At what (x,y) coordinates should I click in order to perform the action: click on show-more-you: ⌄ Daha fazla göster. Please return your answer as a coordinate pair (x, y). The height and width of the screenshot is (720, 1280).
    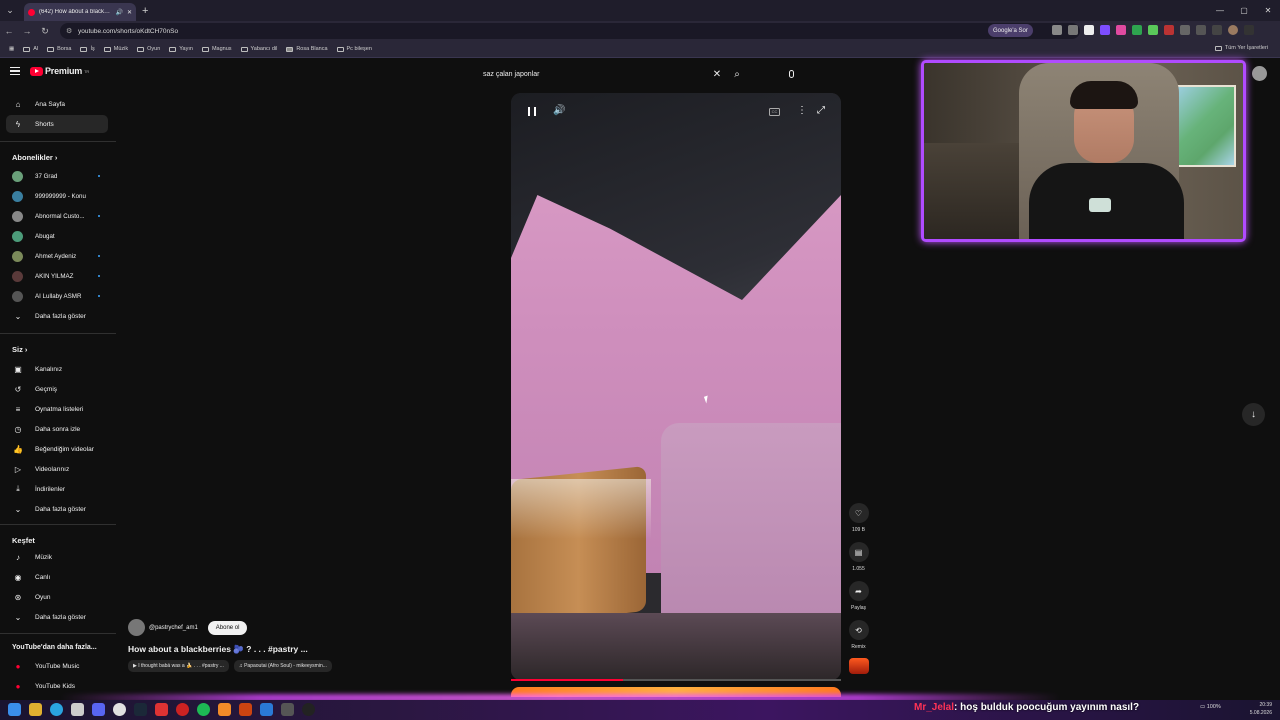
    Looking at the image, I should click on (57, 509).